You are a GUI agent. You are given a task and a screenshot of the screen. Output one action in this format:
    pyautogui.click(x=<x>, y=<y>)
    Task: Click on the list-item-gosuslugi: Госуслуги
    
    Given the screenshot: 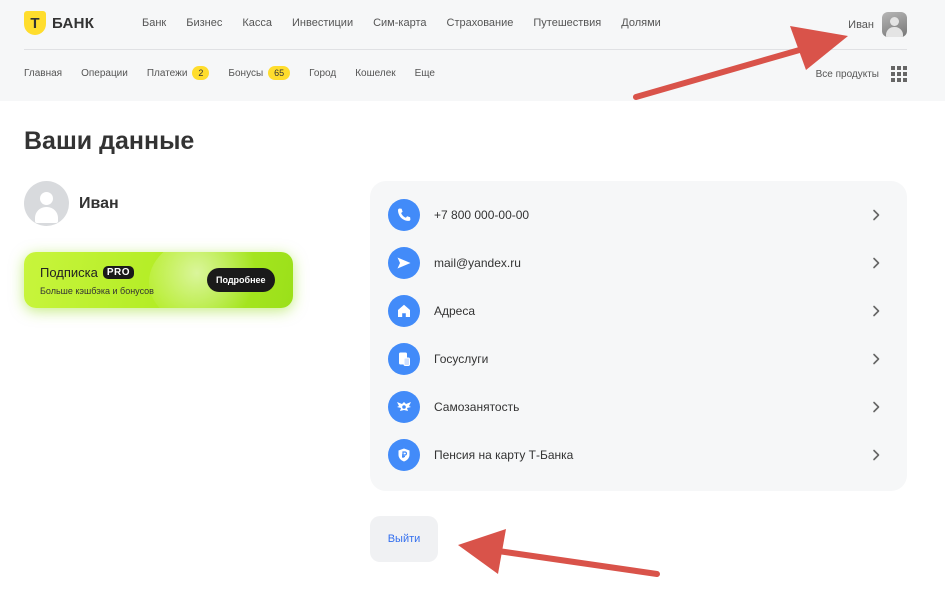 What is the action you would take?
    pyautogui.click(x=638, y=359)
    